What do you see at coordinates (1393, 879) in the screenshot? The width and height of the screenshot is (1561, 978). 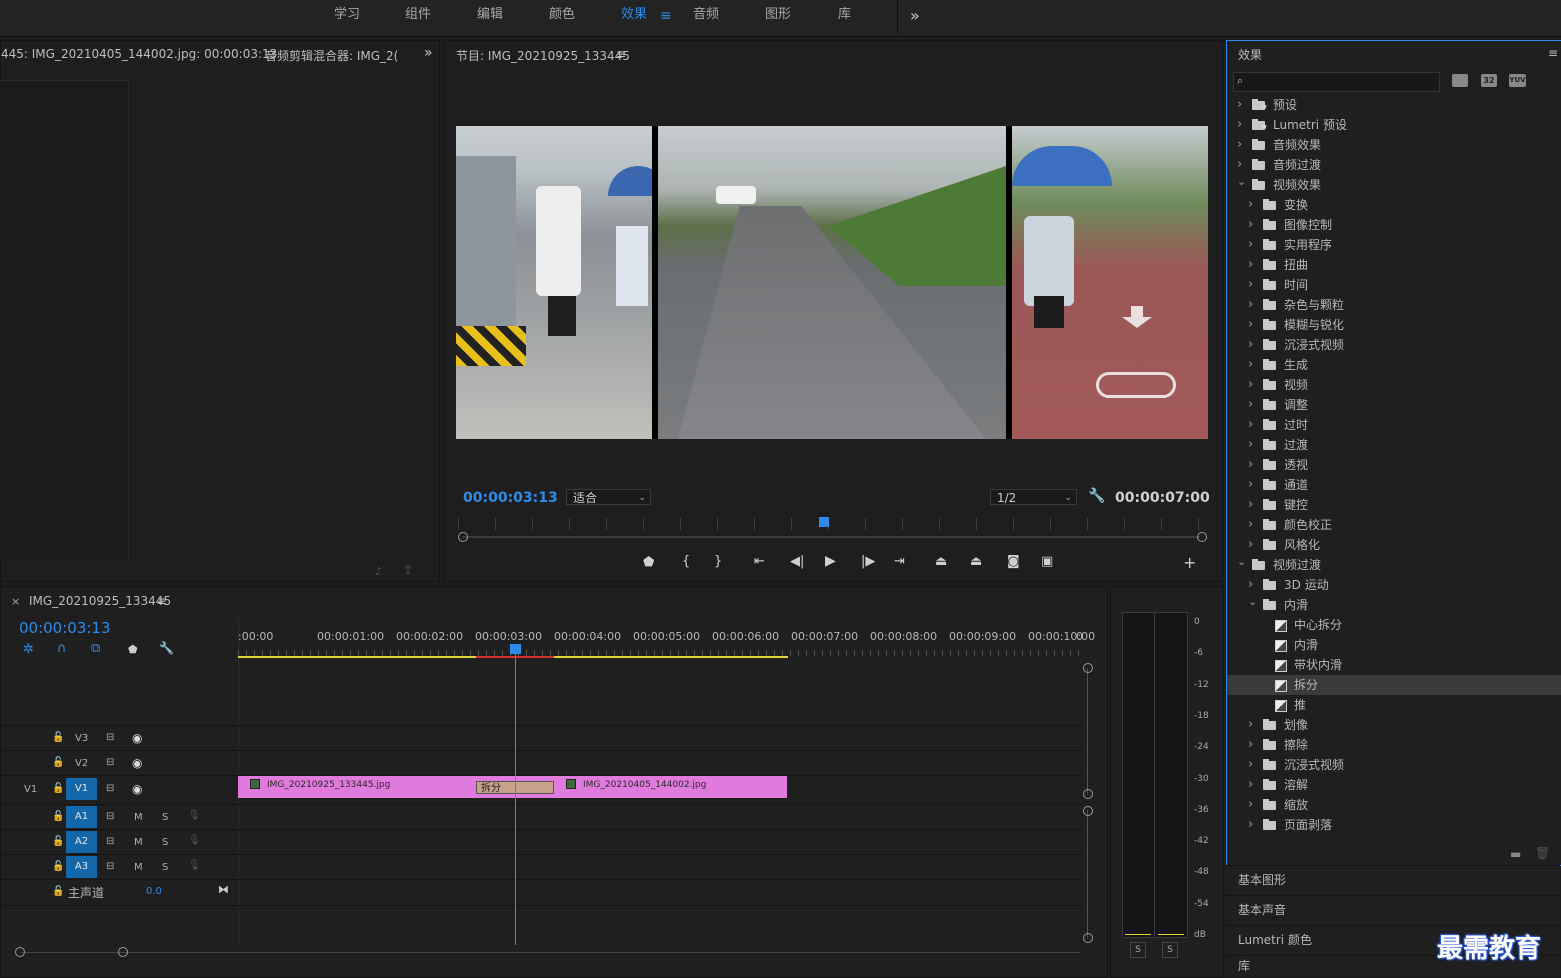 I see `panel-essential-graphics: 基本图形` at bounding box center [1393, 879].